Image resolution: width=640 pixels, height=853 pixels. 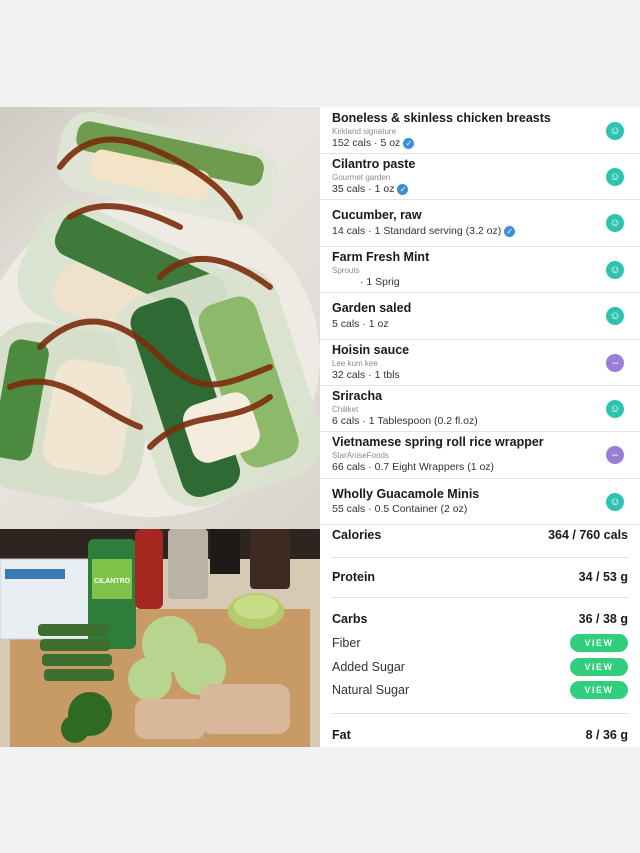 I want to click on carbs-row: Carbs 36 / 38 g, so click(x=480, y=619).